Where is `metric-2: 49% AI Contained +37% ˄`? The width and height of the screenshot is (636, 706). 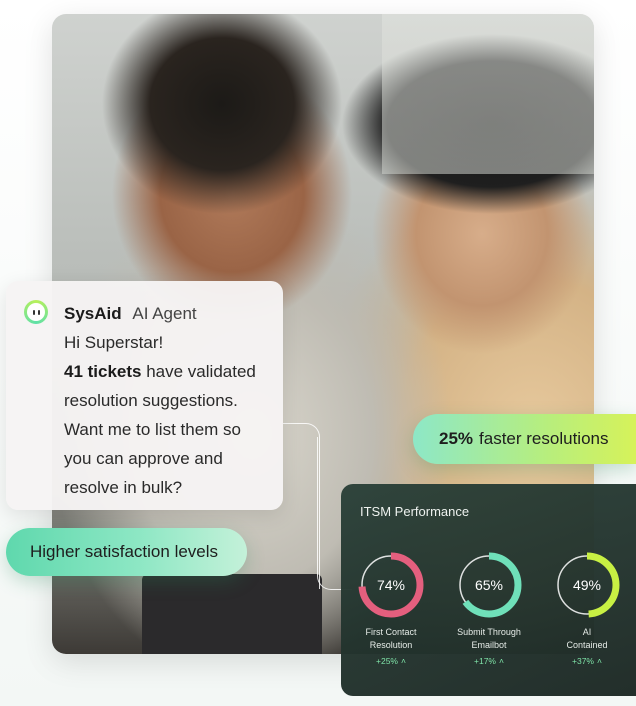
metric-2: 49% AI Contained +37% ˄ is located at coordinates (586, 608).